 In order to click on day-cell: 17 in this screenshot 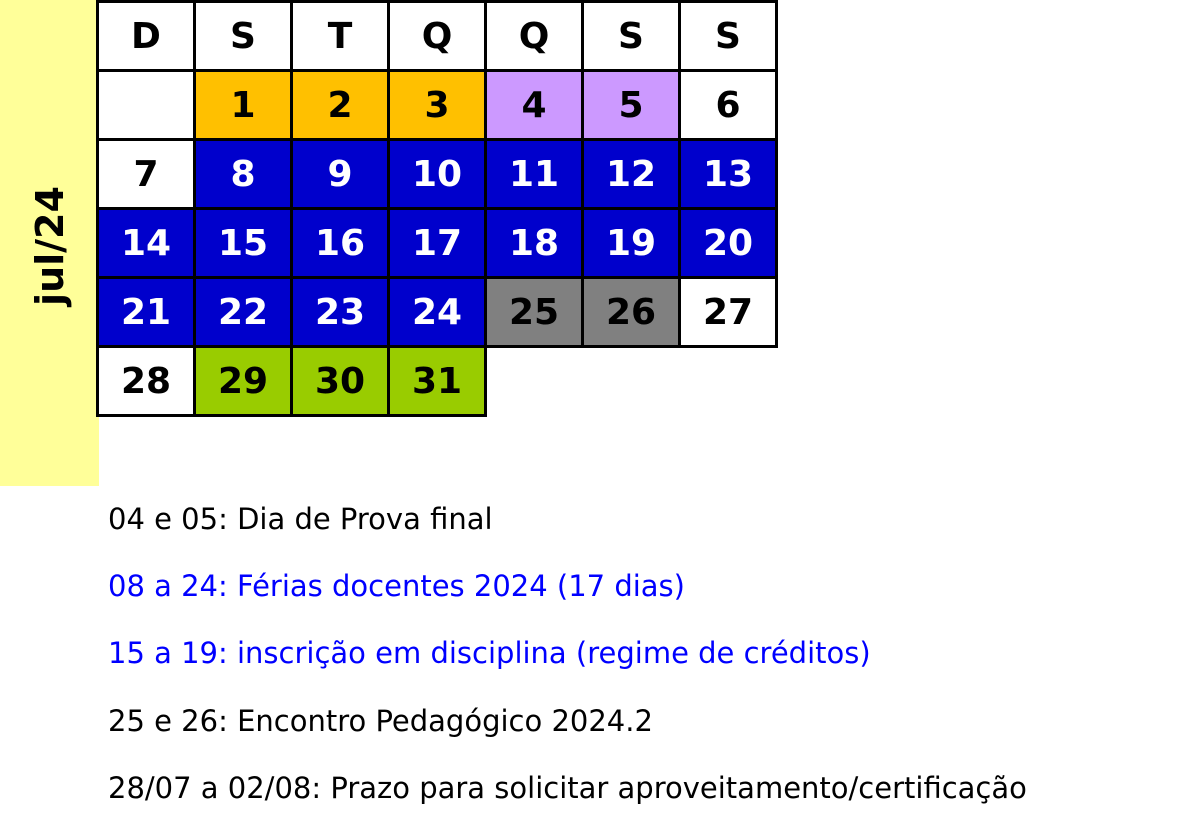, I will do `click(437, 243)`.